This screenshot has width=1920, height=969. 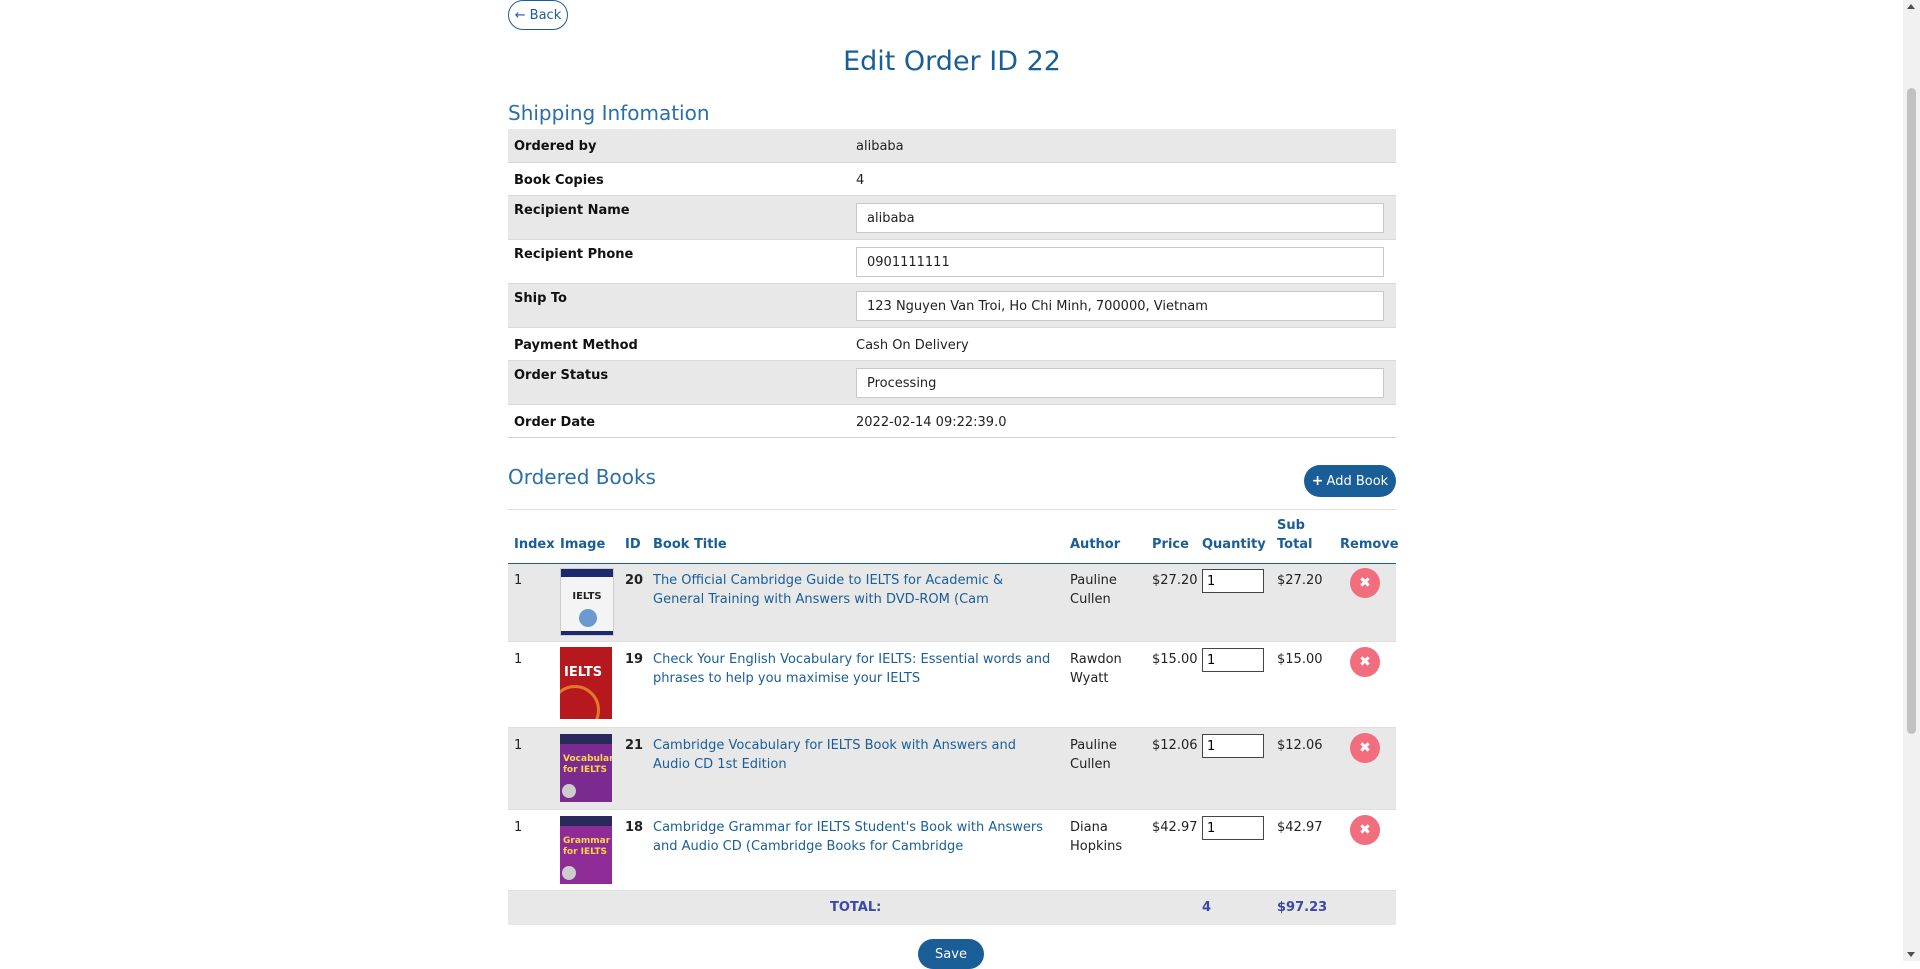 I want to click on add-book-button: + Add Book, so click(x=1350, y=481).